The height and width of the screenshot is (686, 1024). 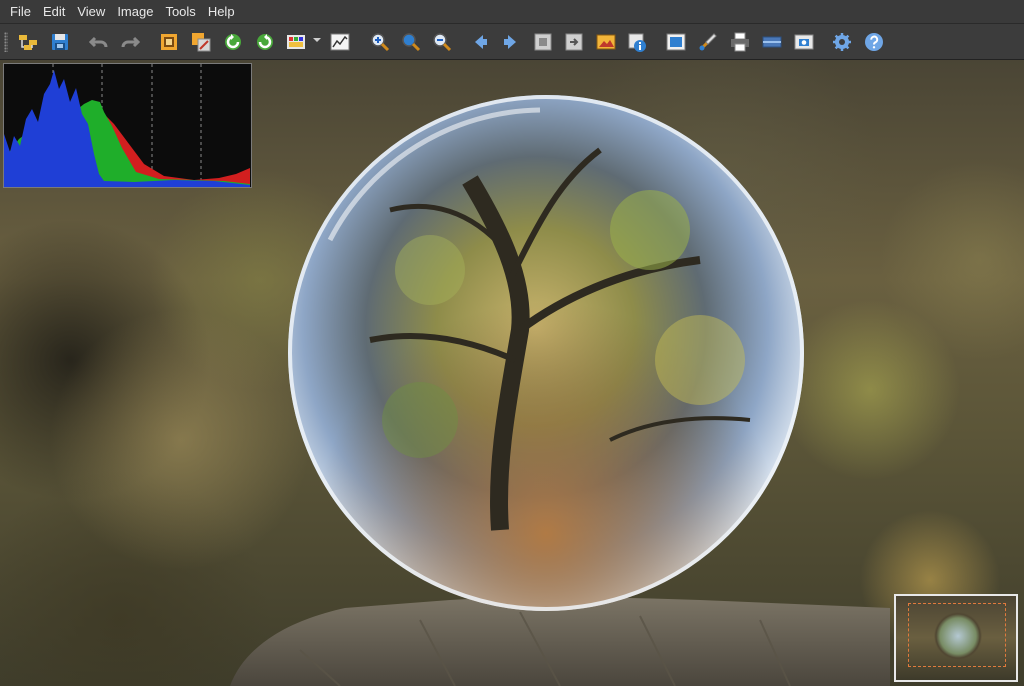 What do you see at coordinates (91, 12) in the screenshot?
I see `menu-view: View` at bounding box center [91, 12].